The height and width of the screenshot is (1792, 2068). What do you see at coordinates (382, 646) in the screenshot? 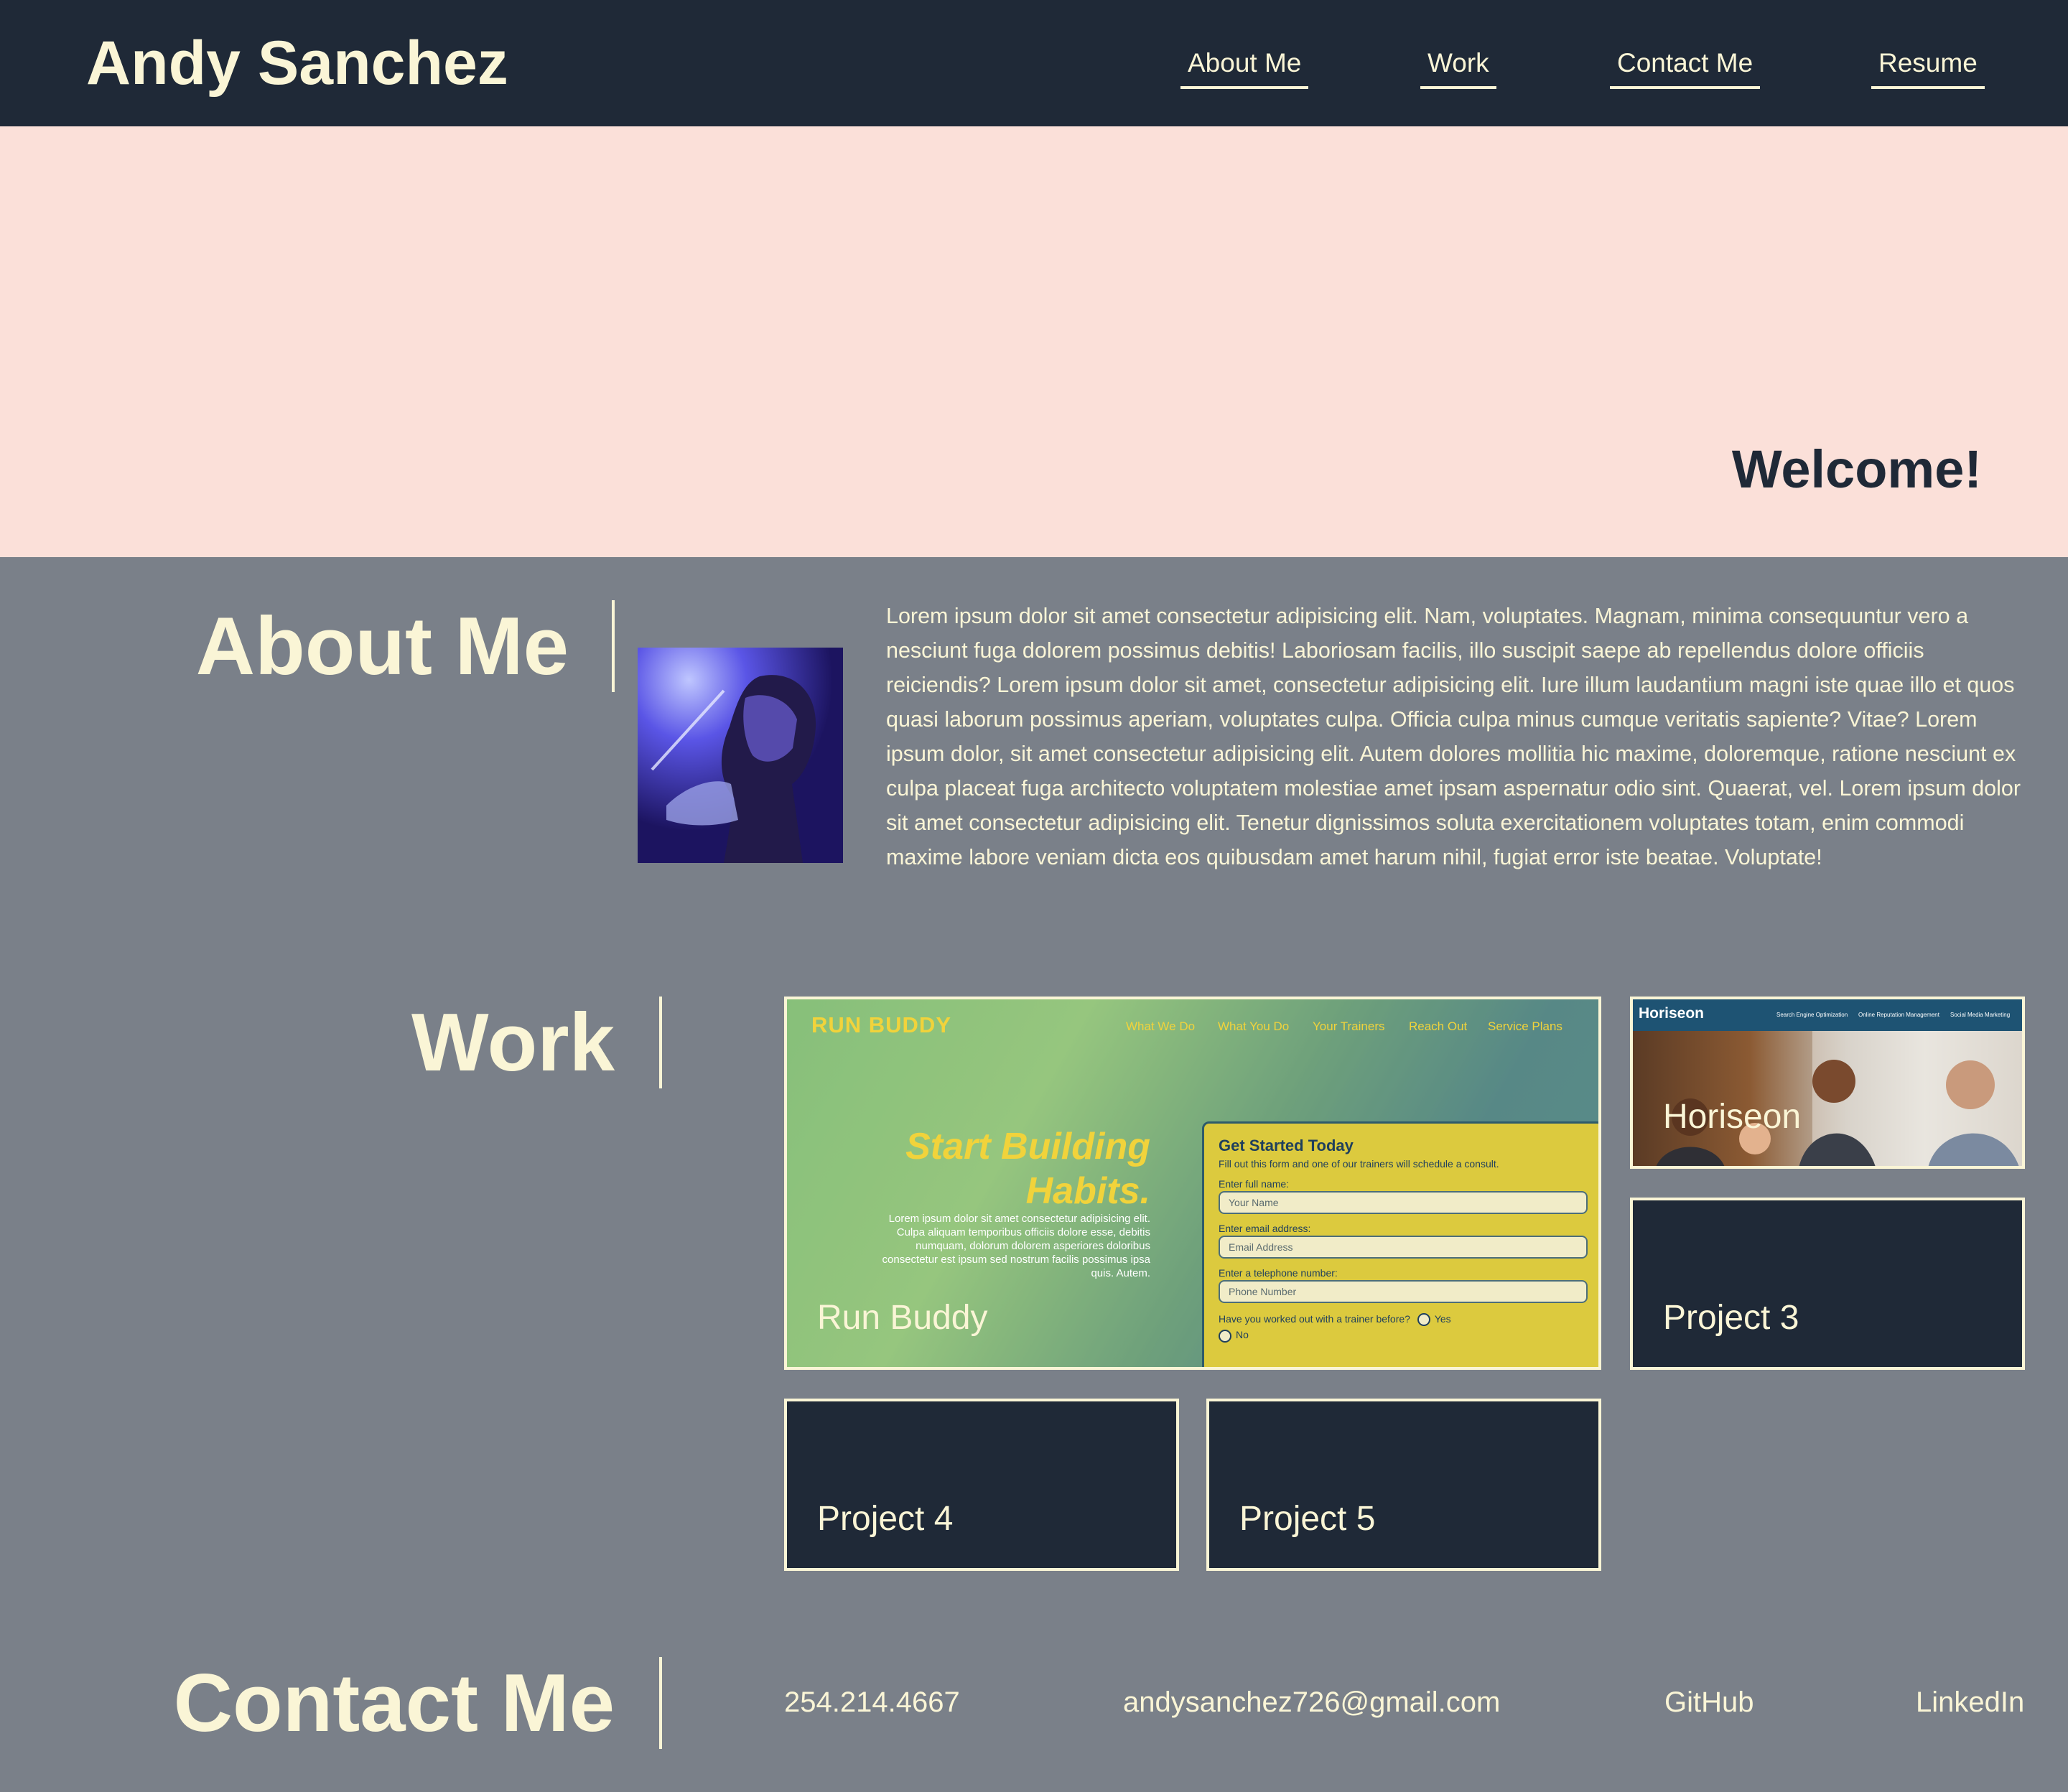
I see `about-title: About Me` at bounding box center [382, 646].